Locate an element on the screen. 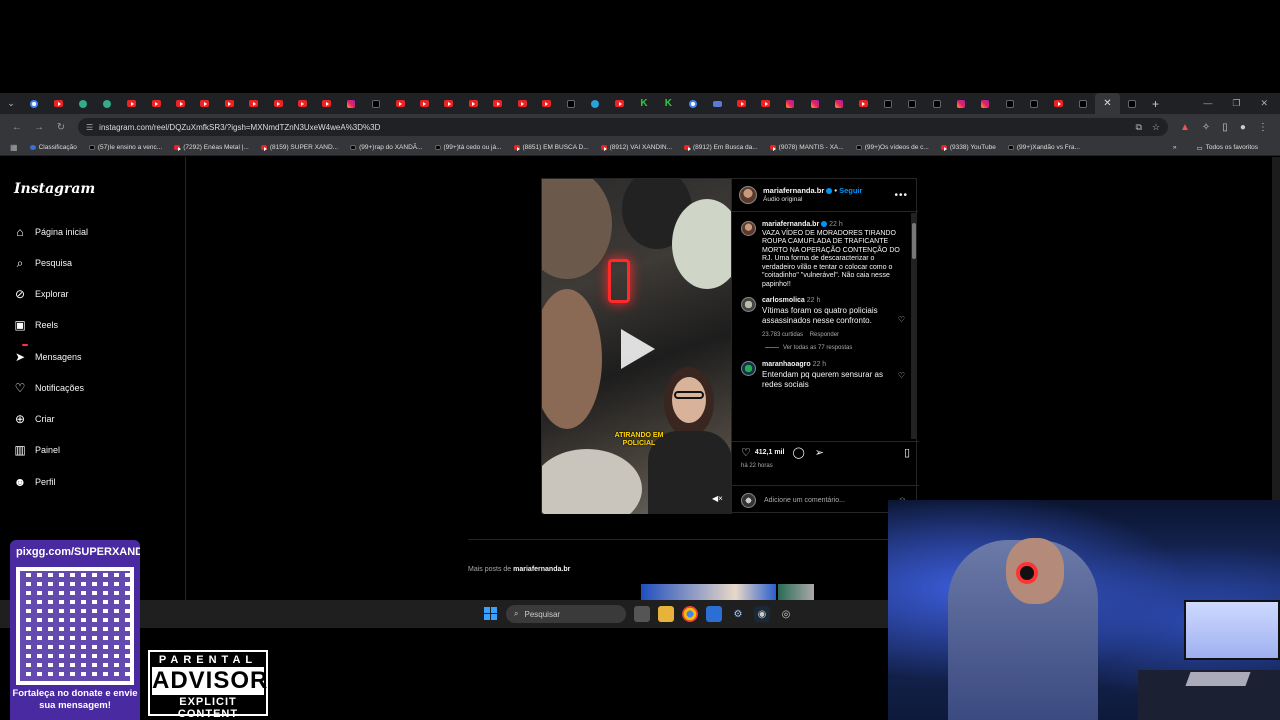 This screenshot has height=720, width=1280. browser-tab: ✕ is located at coordinates (1107, 103).